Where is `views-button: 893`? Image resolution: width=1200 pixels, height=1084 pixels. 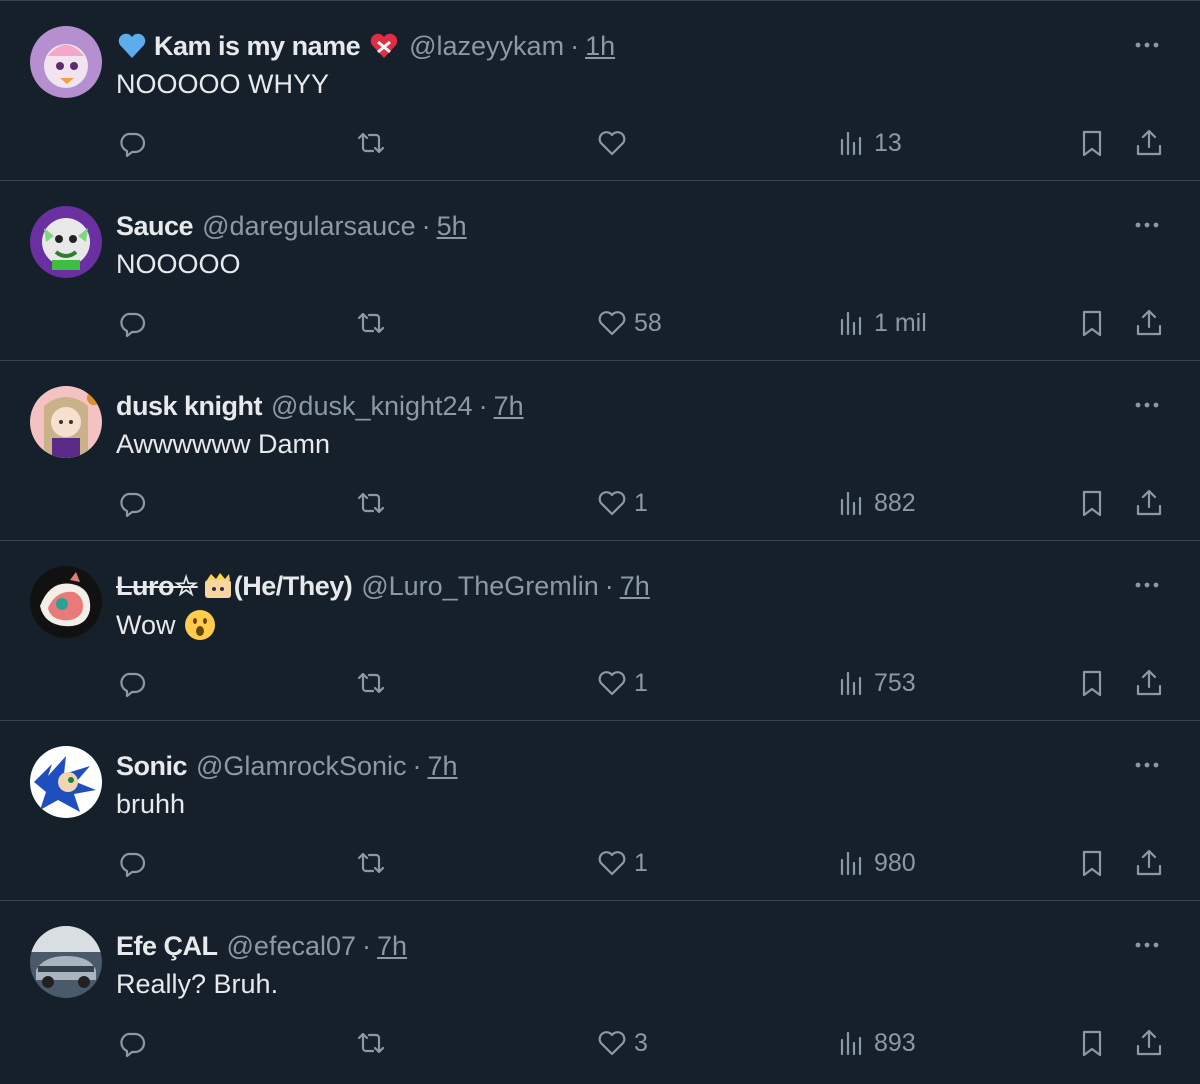
views-button: 893 is located at coordinates (876, 1043).